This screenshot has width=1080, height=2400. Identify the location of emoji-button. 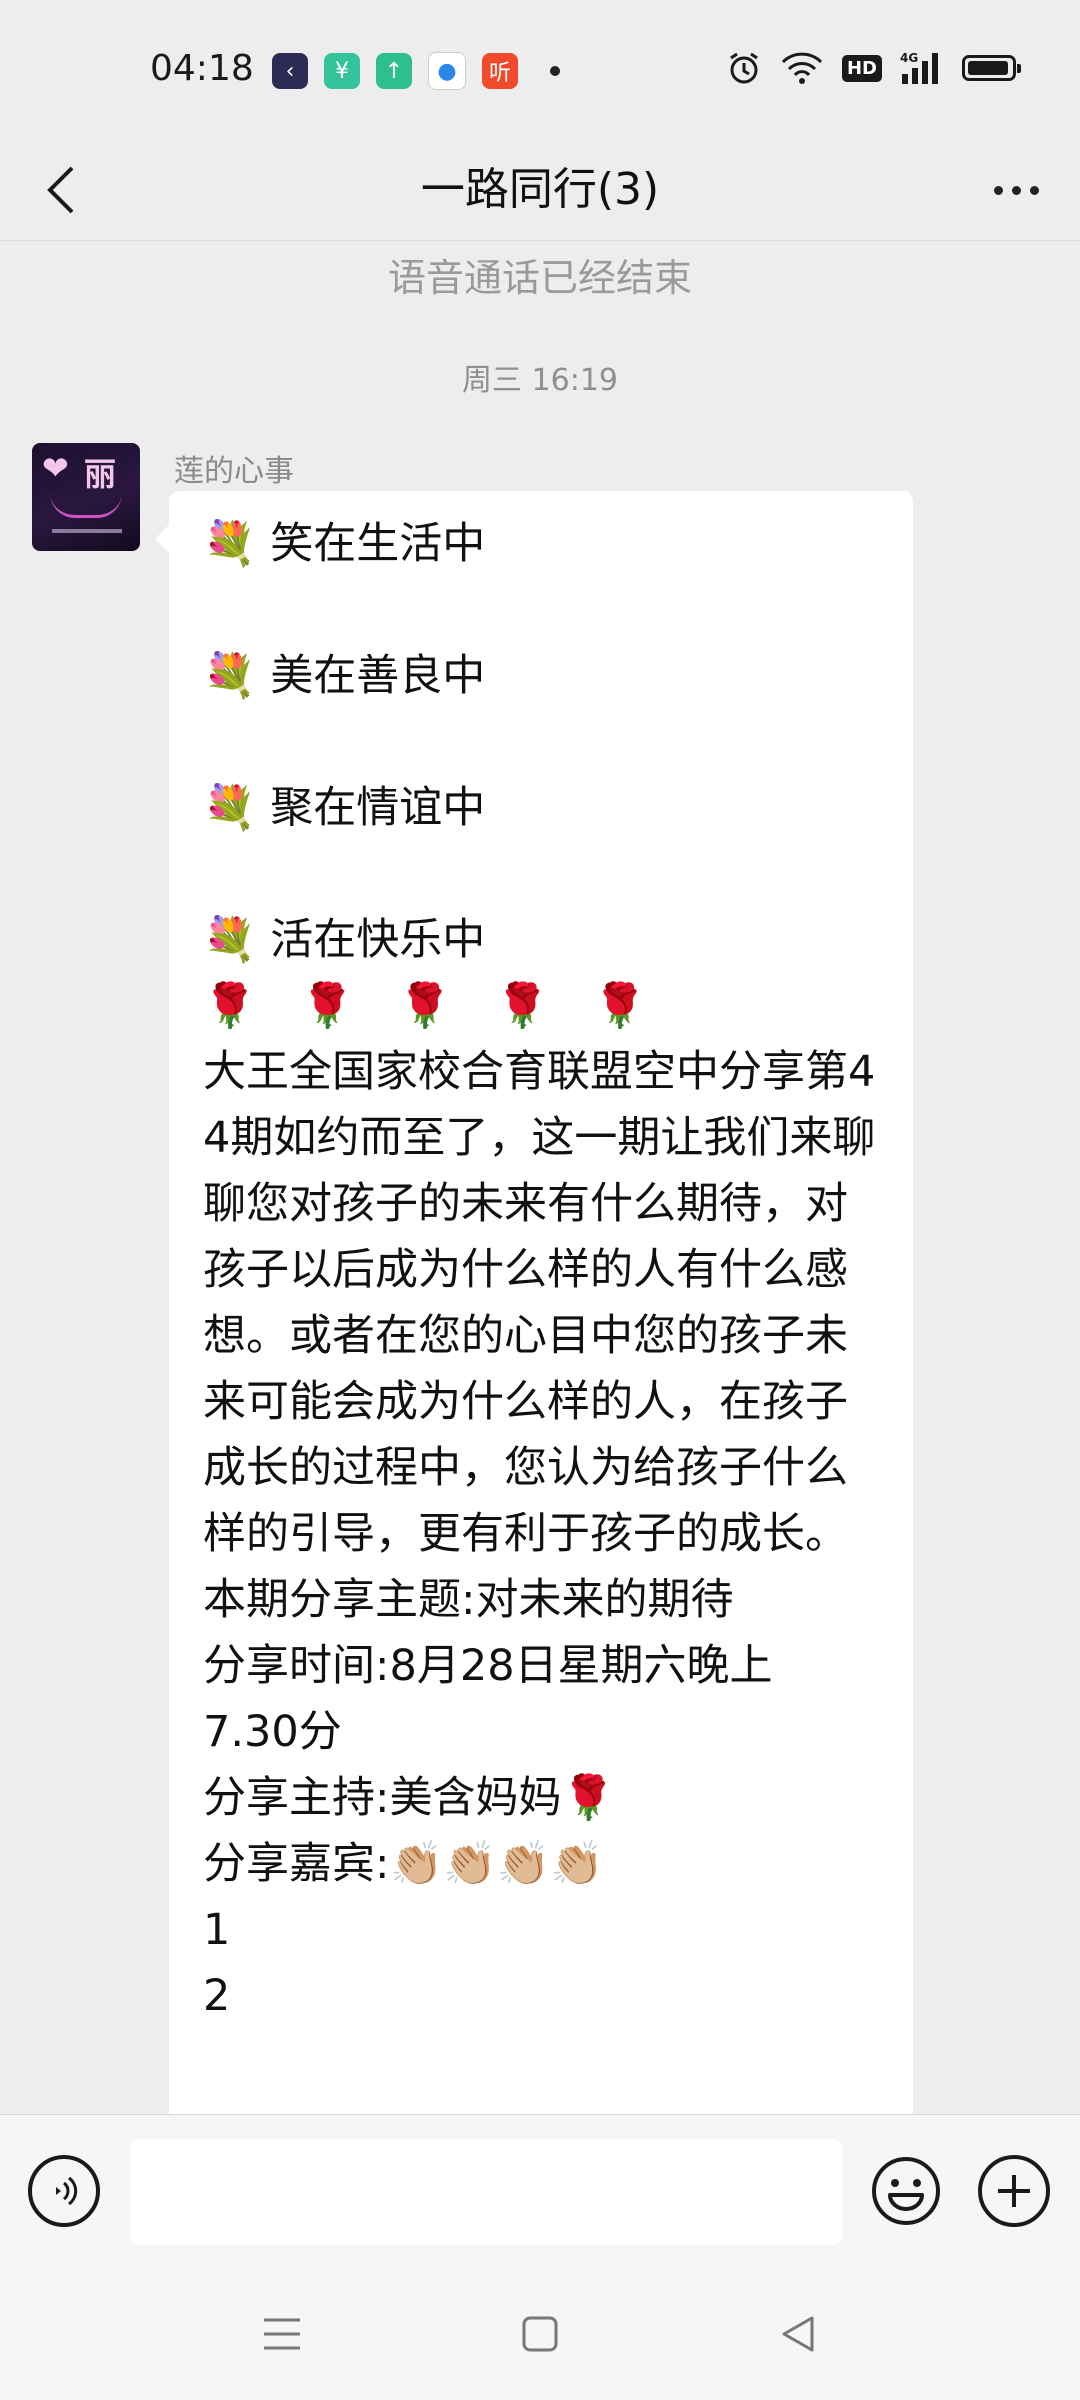
(906, 2191).